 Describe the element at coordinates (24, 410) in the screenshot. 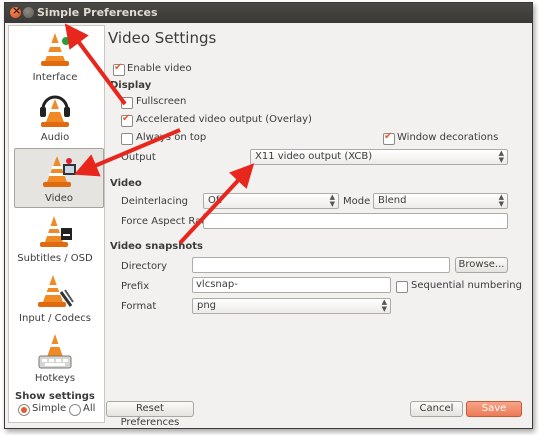

I see `simple-radio` at that location.